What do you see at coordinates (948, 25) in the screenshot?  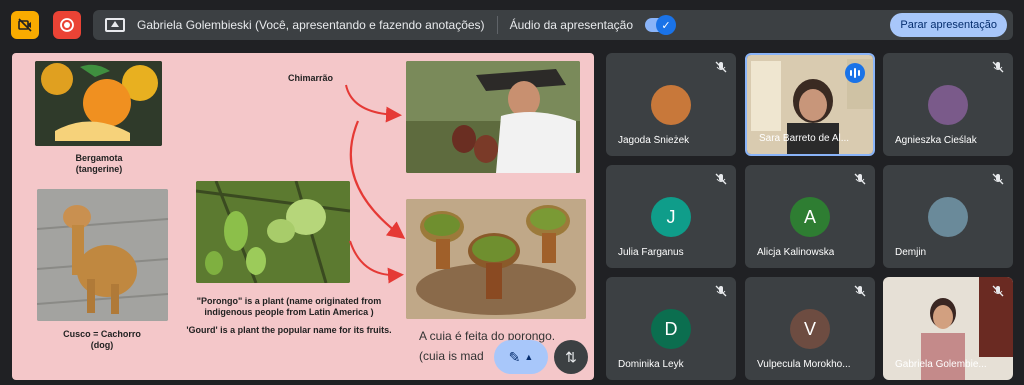 I see `stop-presenting-button: Parar apresentação` at bounding box center [948, 25].